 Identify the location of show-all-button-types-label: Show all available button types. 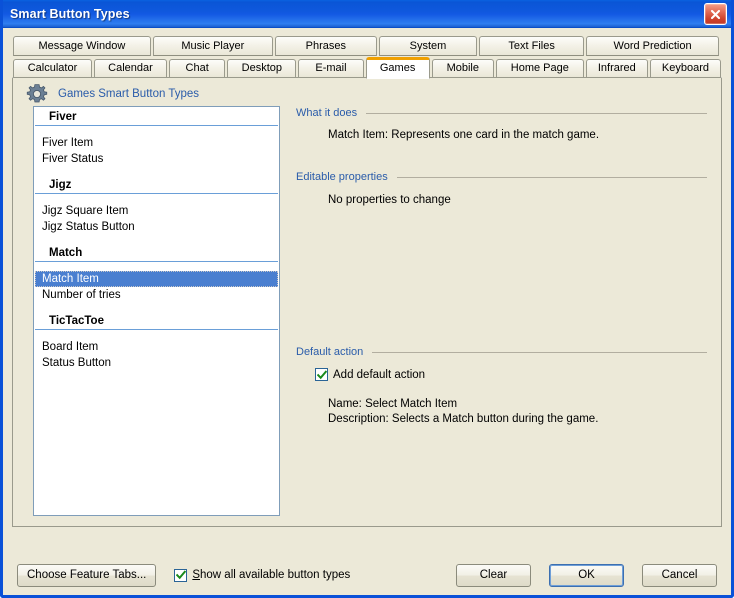
(271, 575).